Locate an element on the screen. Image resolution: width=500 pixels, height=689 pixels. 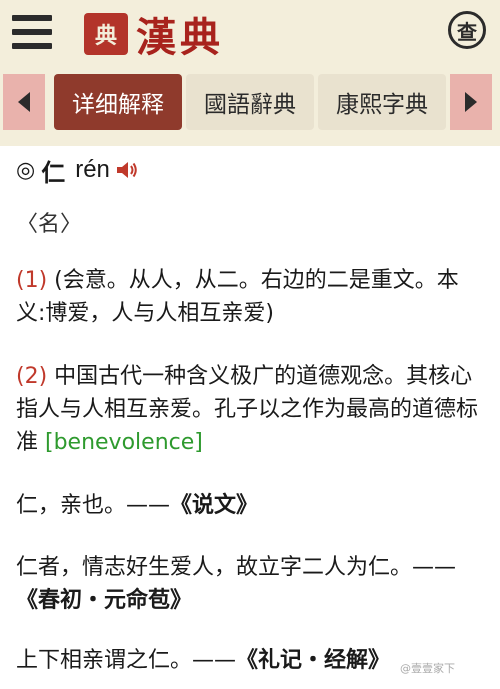
part-of-speech: 〈名〉 is located at coordinates (49, 224).